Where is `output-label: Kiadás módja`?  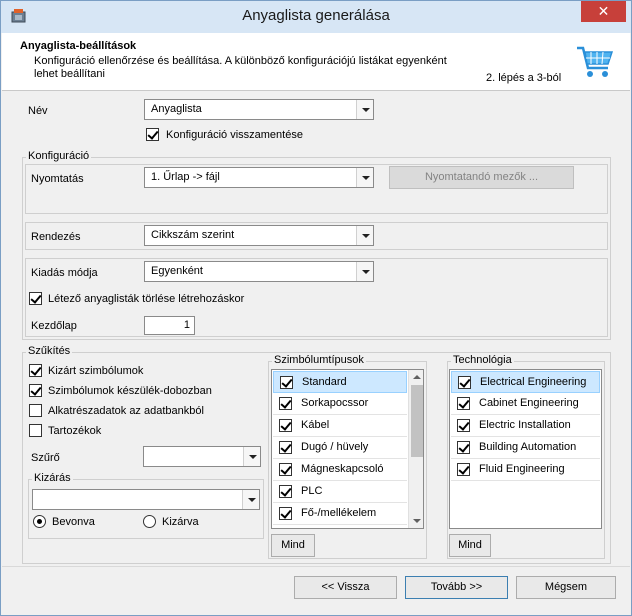
output-label: Kiadás módja is located at coordinates (64, 273).